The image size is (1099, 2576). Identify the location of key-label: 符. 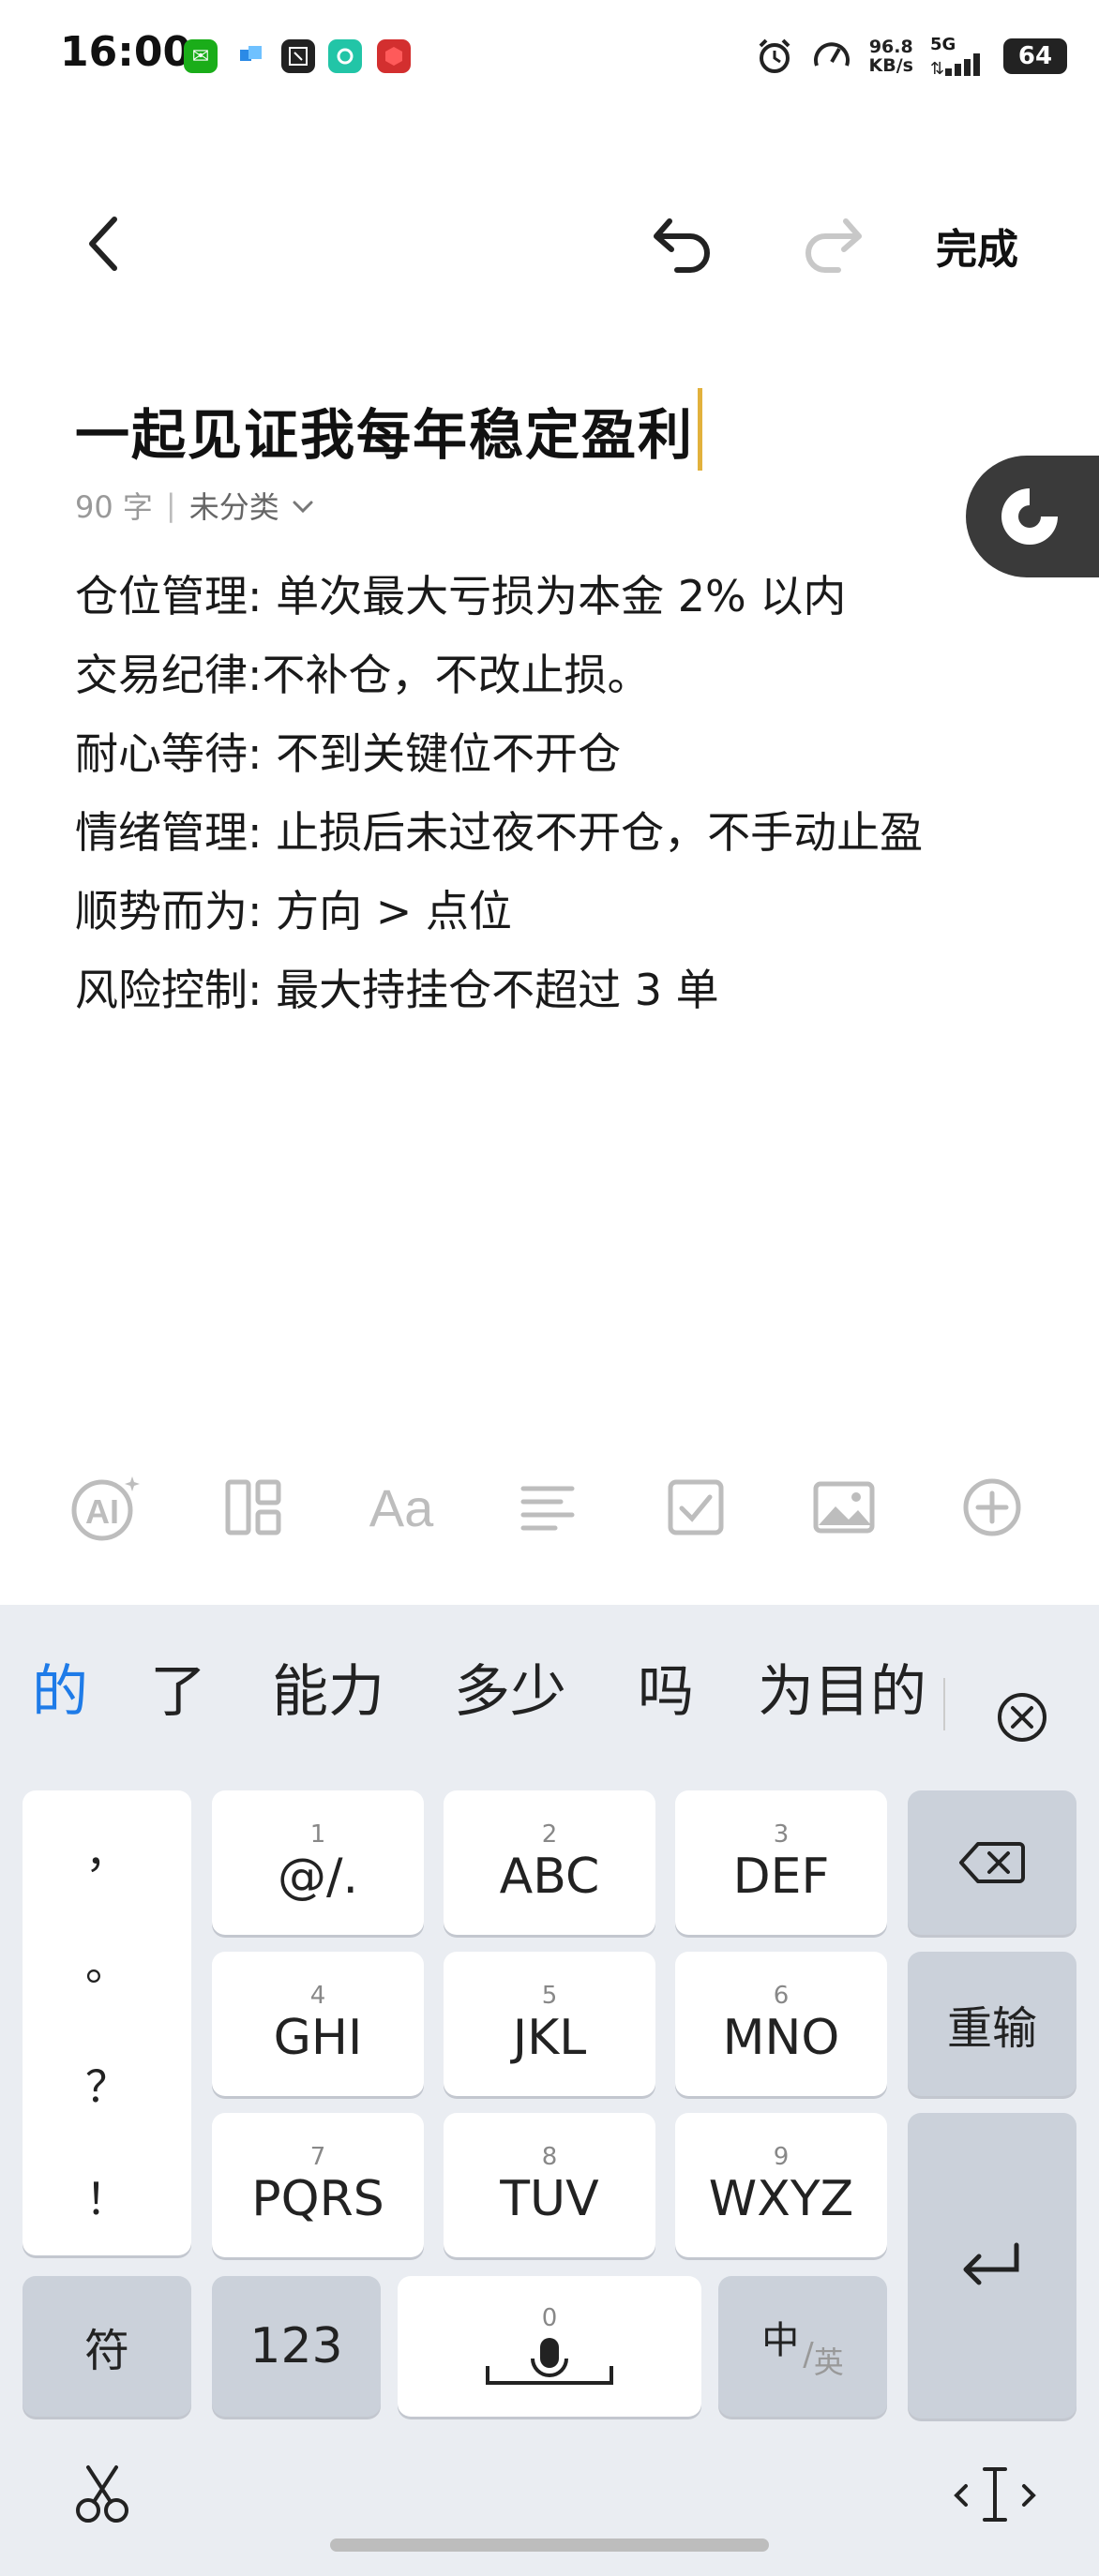
(106, 2351).